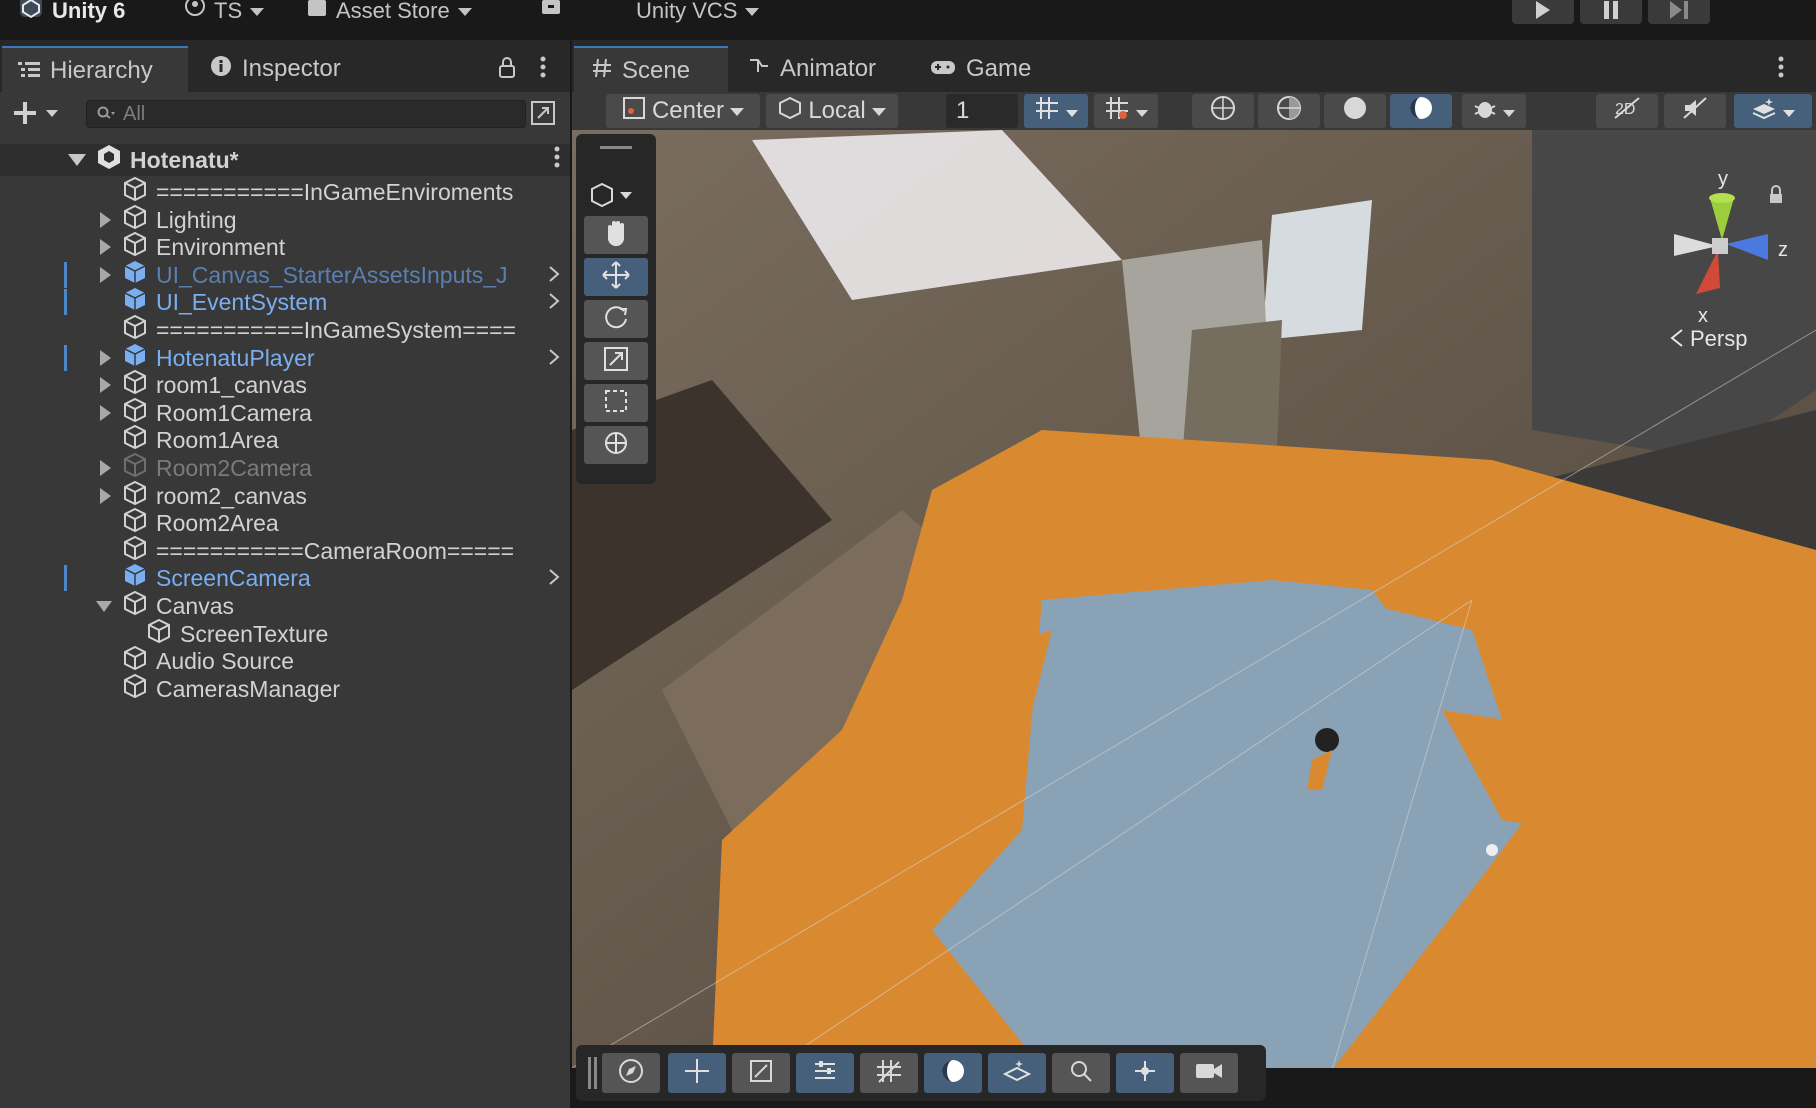 This screenshot has width=1816, height=1108. I want to click on grid-overlay-button, so click(889, 1073).